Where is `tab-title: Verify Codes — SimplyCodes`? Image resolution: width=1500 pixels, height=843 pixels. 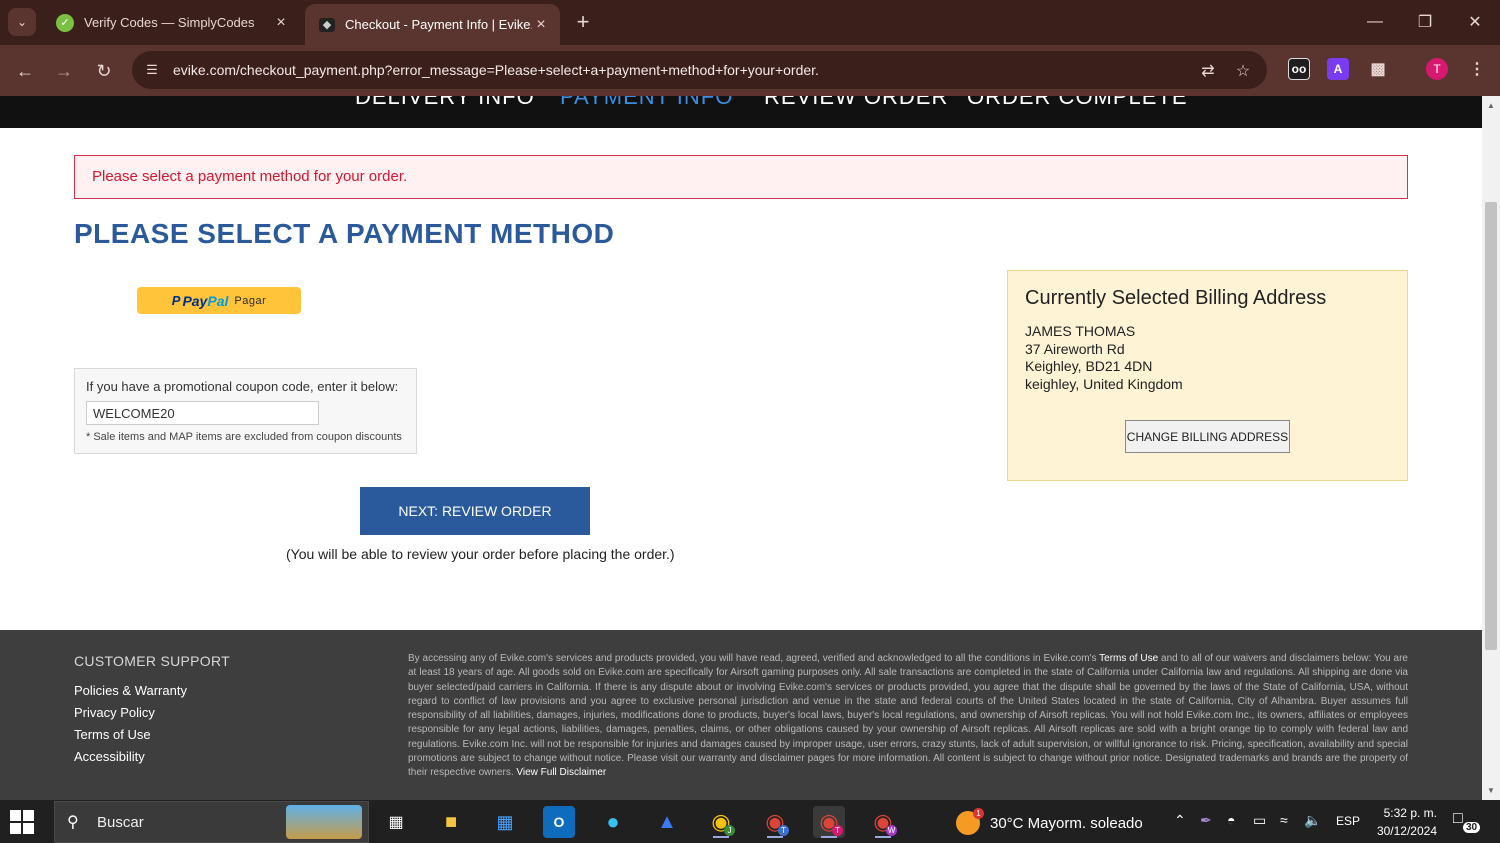 tab-title: Verify Codes — SimplyCodes is located at coordinates (169, 22).